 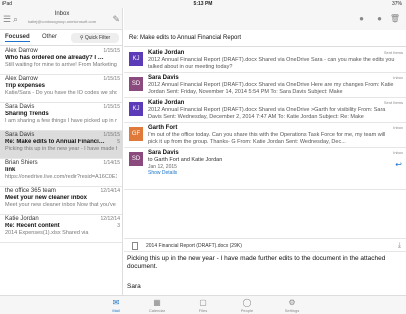 What do you see at coordinates (157, 302) in the screenshot?
I see `calendar-icon: ▦` at bounding box center [157, 302].